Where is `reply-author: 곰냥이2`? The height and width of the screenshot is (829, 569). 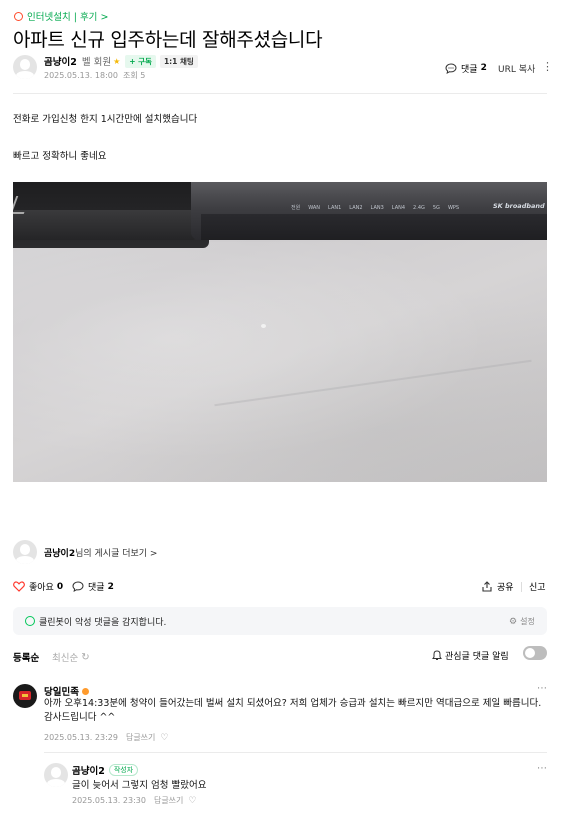 reply-author: 곰냥이2 is located at coordinates (88, 771).